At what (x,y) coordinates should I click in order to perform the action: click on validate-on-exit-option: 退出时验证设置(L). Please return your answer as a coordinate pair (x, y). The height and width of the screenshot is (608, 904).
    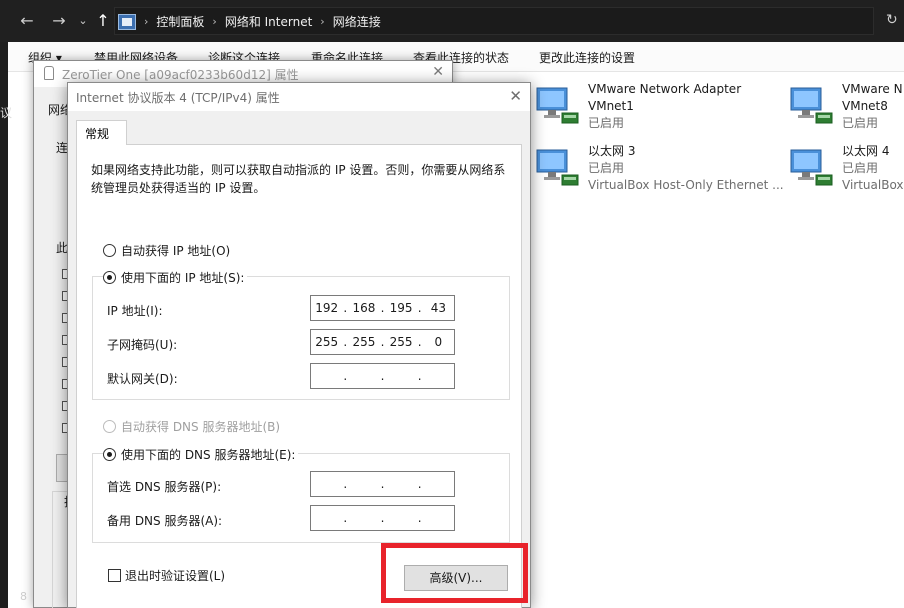
    Looking at the image, I should click on (166, 575).